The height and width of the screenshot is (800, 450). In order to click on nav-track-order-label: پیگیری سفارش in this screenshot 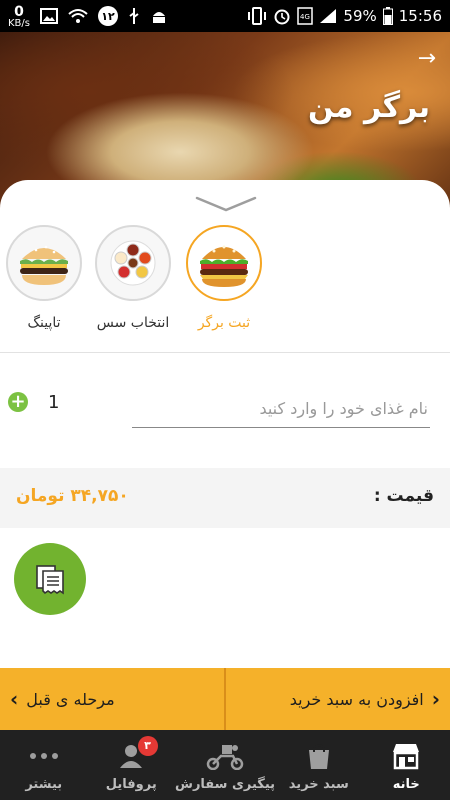, I will do `click(225, 784)`.